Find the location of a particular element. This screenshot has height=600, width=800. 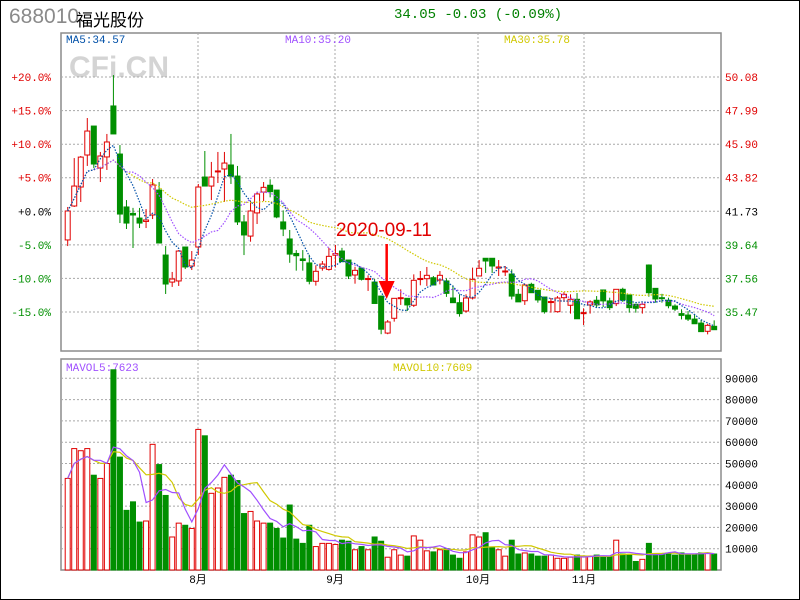

ma5-legend: MA5:34.57 is located at coordinates (95, 41).